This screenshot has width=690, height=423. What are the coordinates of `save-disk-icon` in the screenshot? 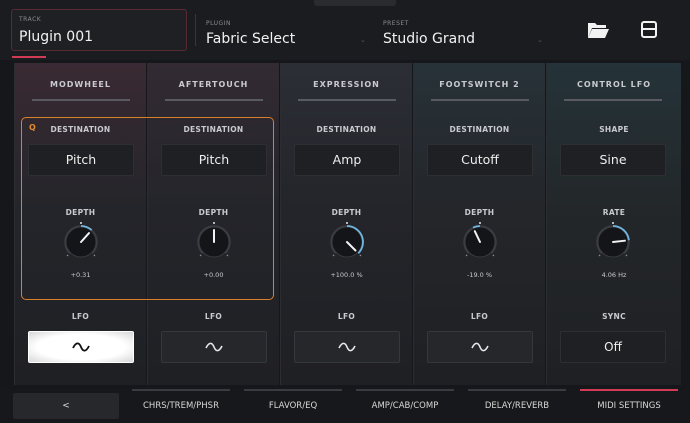 It's located at (649, 29).